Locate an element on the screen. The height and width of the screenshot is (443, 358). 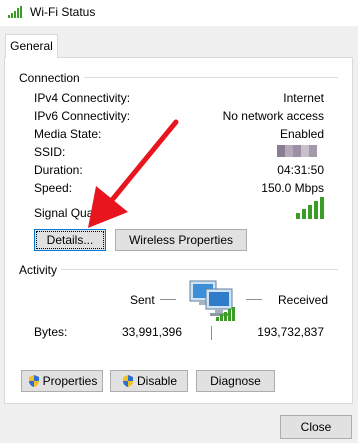
bytes-sent-value: 33,991,396 is located at coordinates (151, 332).